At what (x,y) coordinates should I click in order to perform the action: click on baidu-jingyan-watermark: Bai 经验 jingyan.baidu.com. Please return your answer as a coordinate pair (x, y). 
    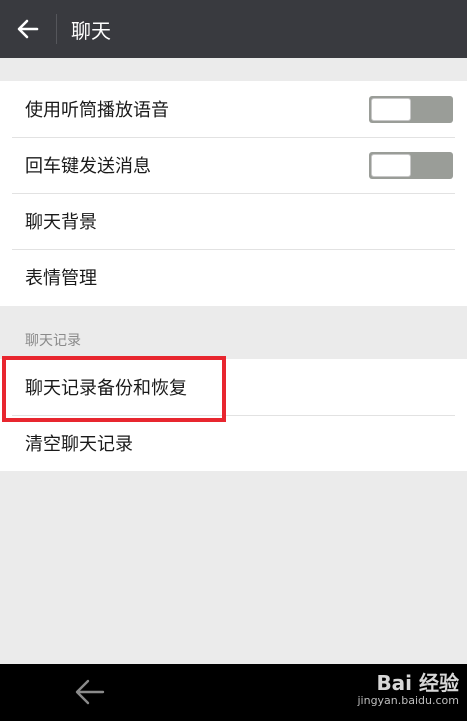
    Looking at the image, I should click on (408, 690).